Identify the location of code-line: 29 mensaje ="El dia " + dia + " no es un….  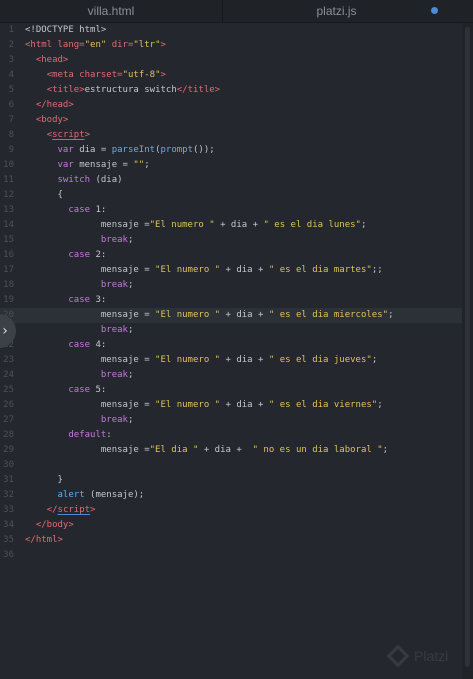
(231, 450).